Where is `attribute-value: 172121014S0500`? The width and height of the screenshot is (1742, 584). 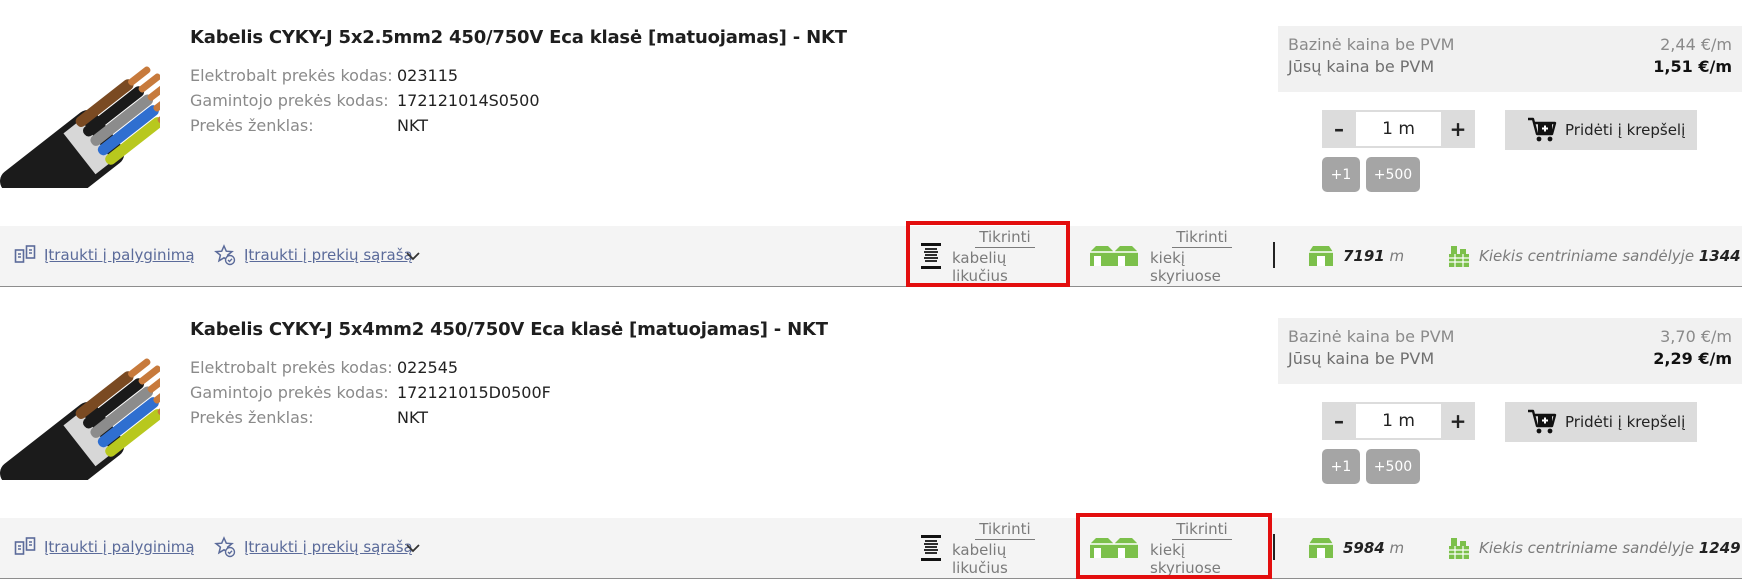 attribute-value: 172121014S0500 is located at coordinates (468, 100).